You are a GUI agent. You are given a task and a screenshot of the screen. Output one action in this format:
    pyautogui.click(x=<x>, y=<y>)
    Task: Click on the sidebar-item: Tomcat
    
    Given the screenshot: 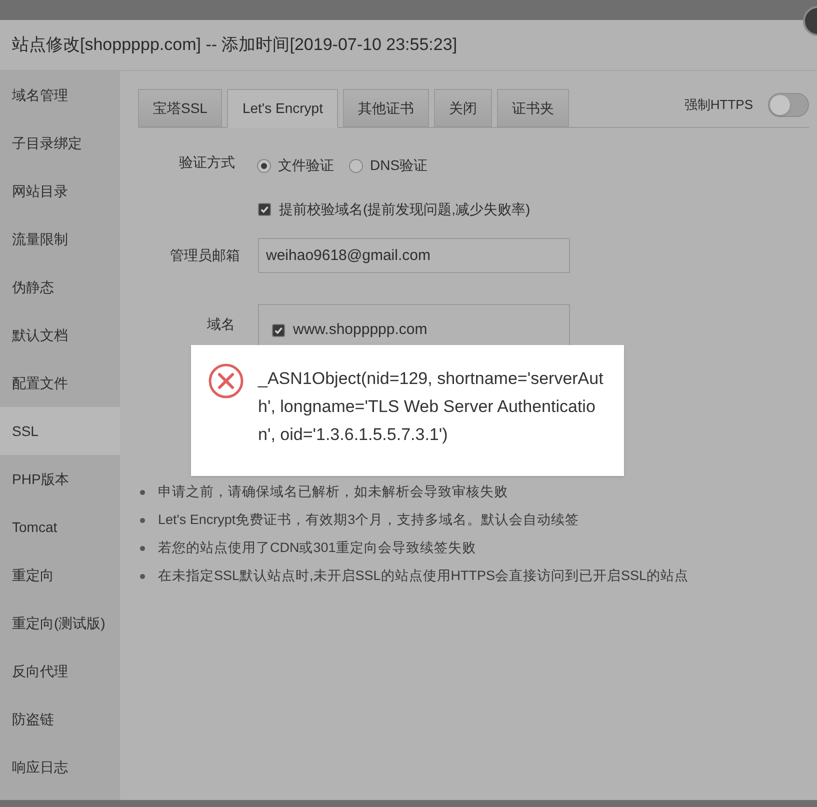 What is the action you would take?
    pyautogui.click(x=60, y=527)
    